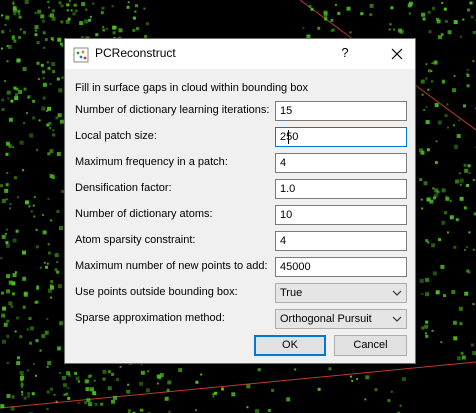  I want to click on select-value: Orthogonal Pursuit, so click(326, 319).